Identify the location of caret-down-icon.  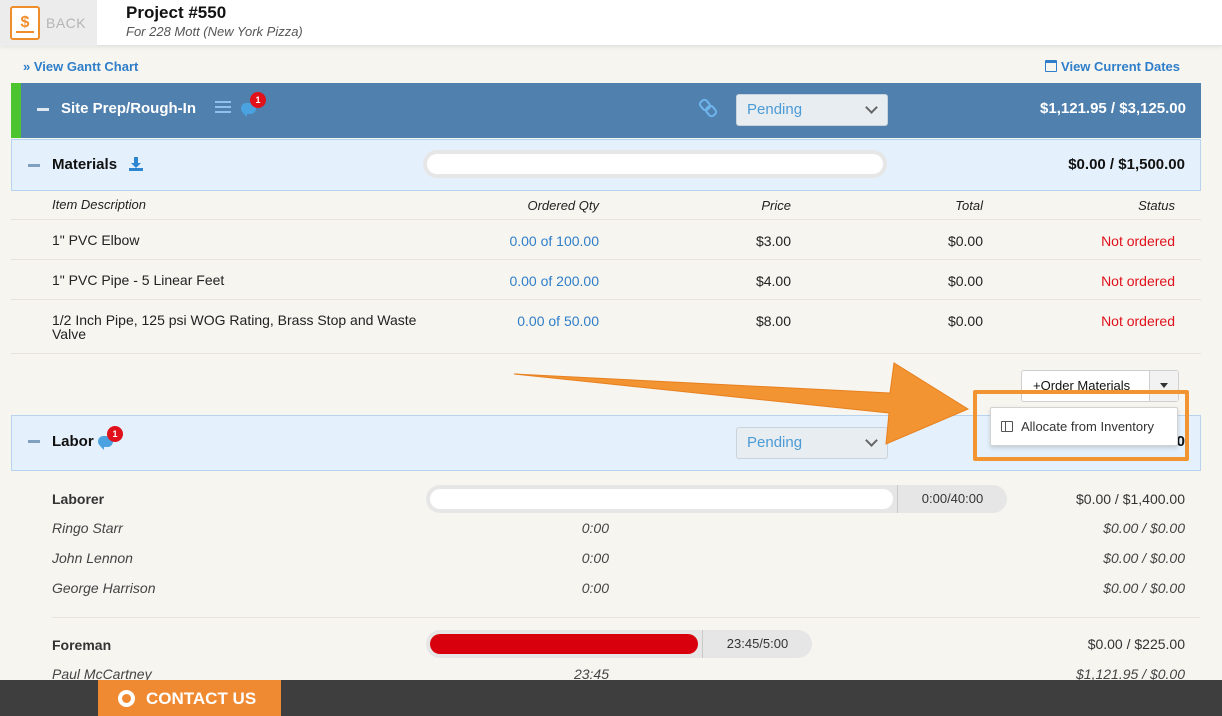
(1163, 386).